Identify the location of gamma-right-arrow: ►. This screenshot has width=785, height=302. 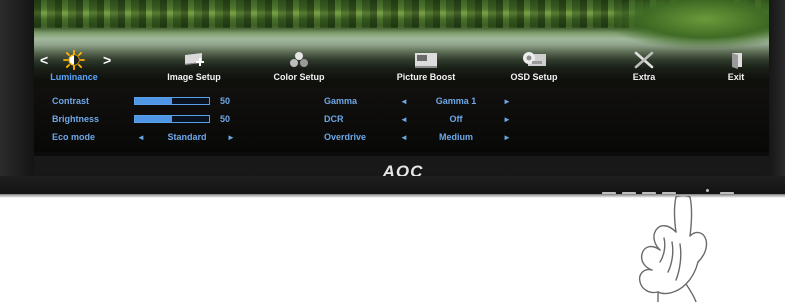
(507, 101).